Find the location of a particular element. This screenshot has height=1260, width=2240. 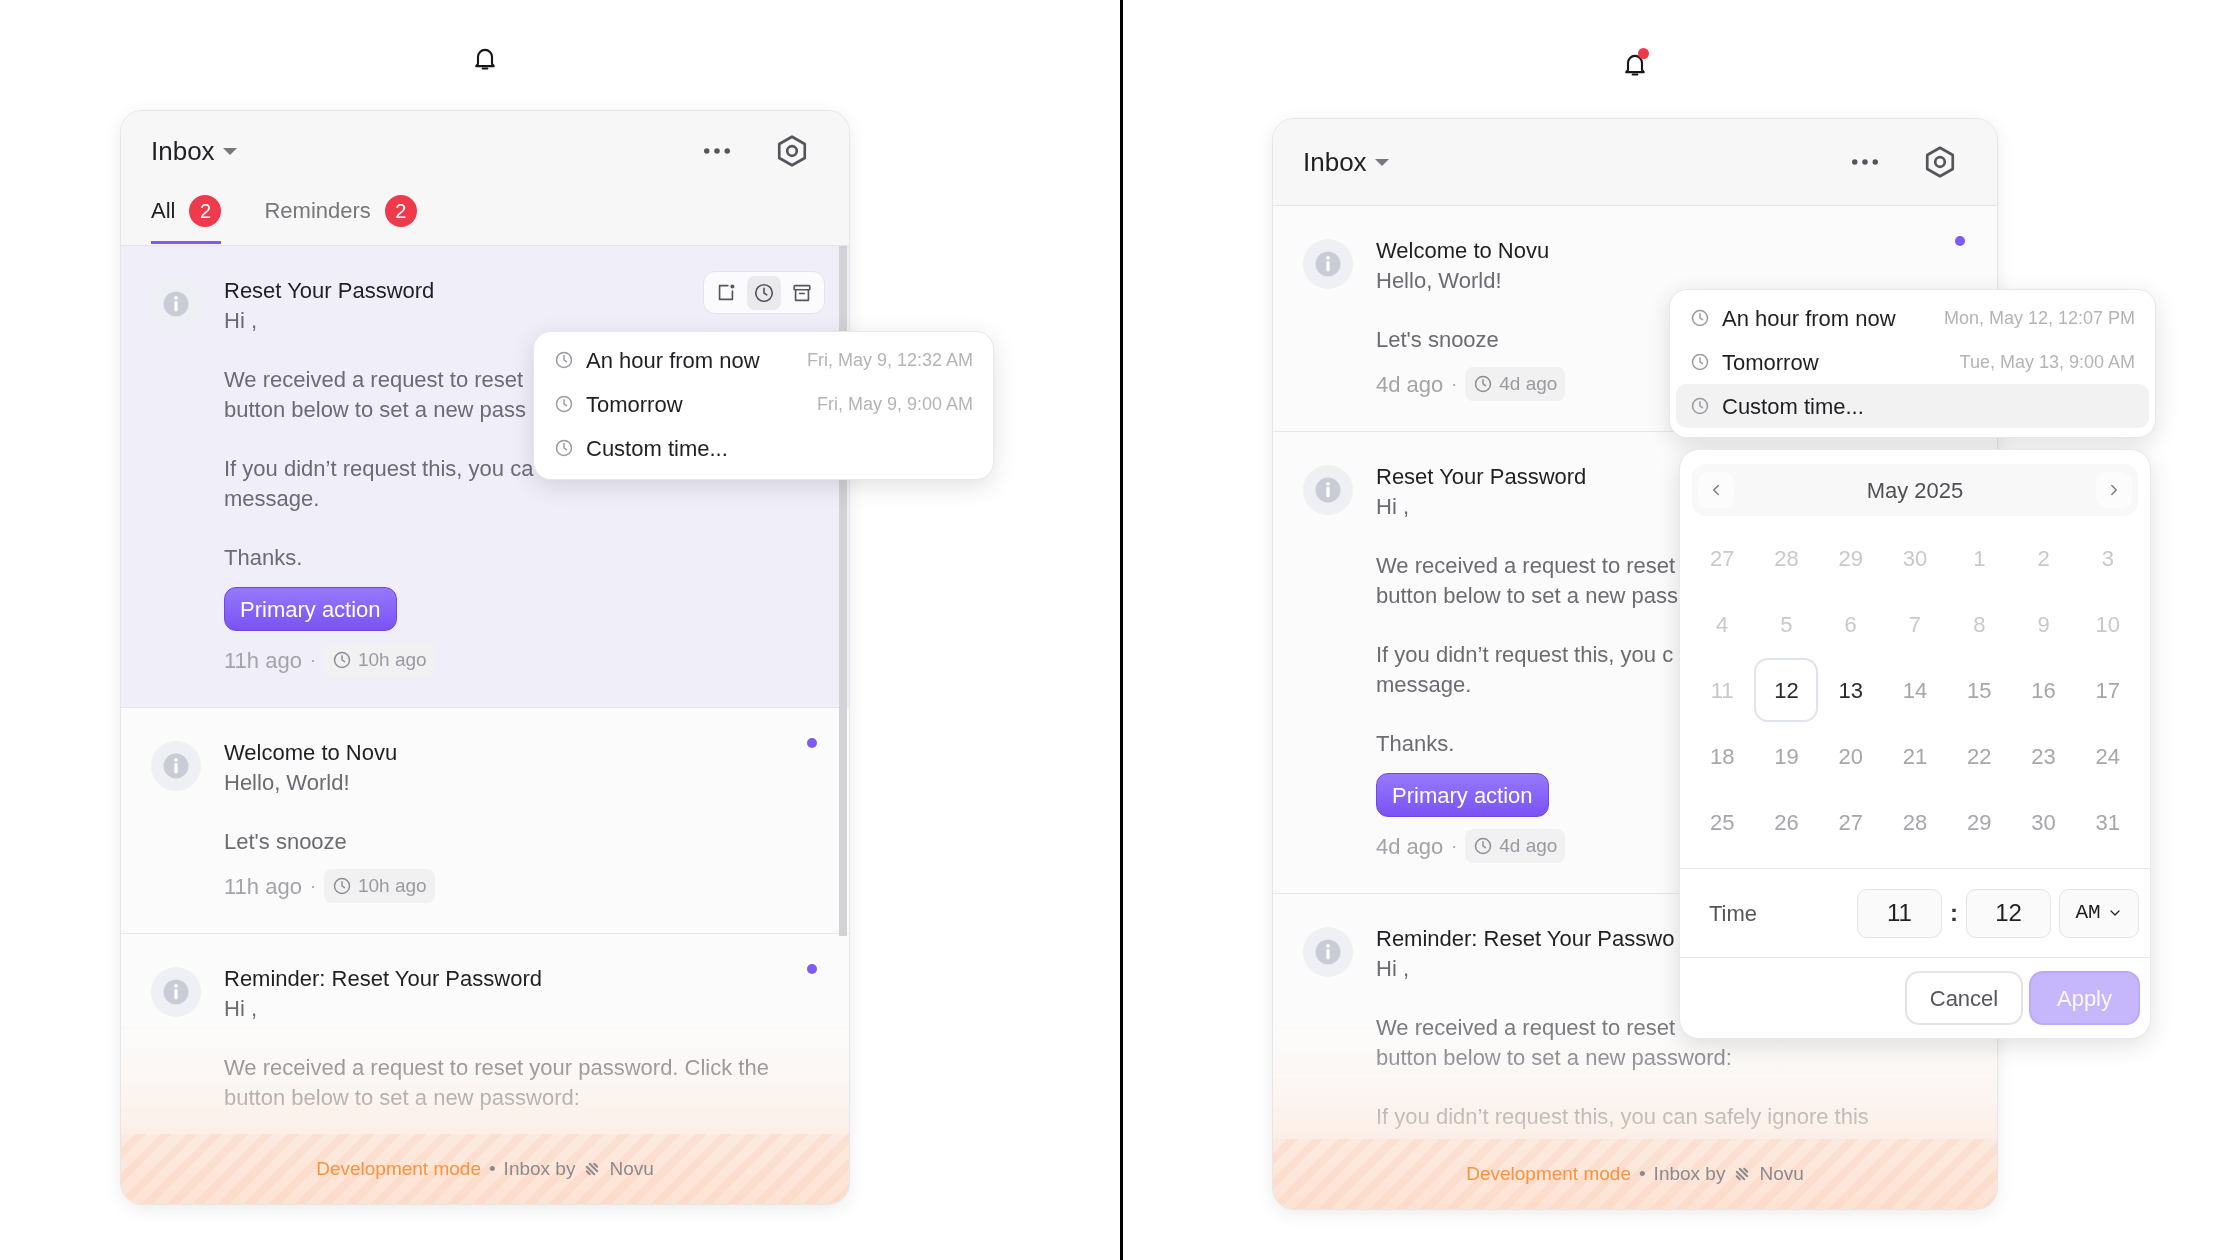

notification-item: Reminder: Reset Your Password Hi , We received a request to reset your password. Click the button below to set a new password: is located at coordinates (485, 1034).